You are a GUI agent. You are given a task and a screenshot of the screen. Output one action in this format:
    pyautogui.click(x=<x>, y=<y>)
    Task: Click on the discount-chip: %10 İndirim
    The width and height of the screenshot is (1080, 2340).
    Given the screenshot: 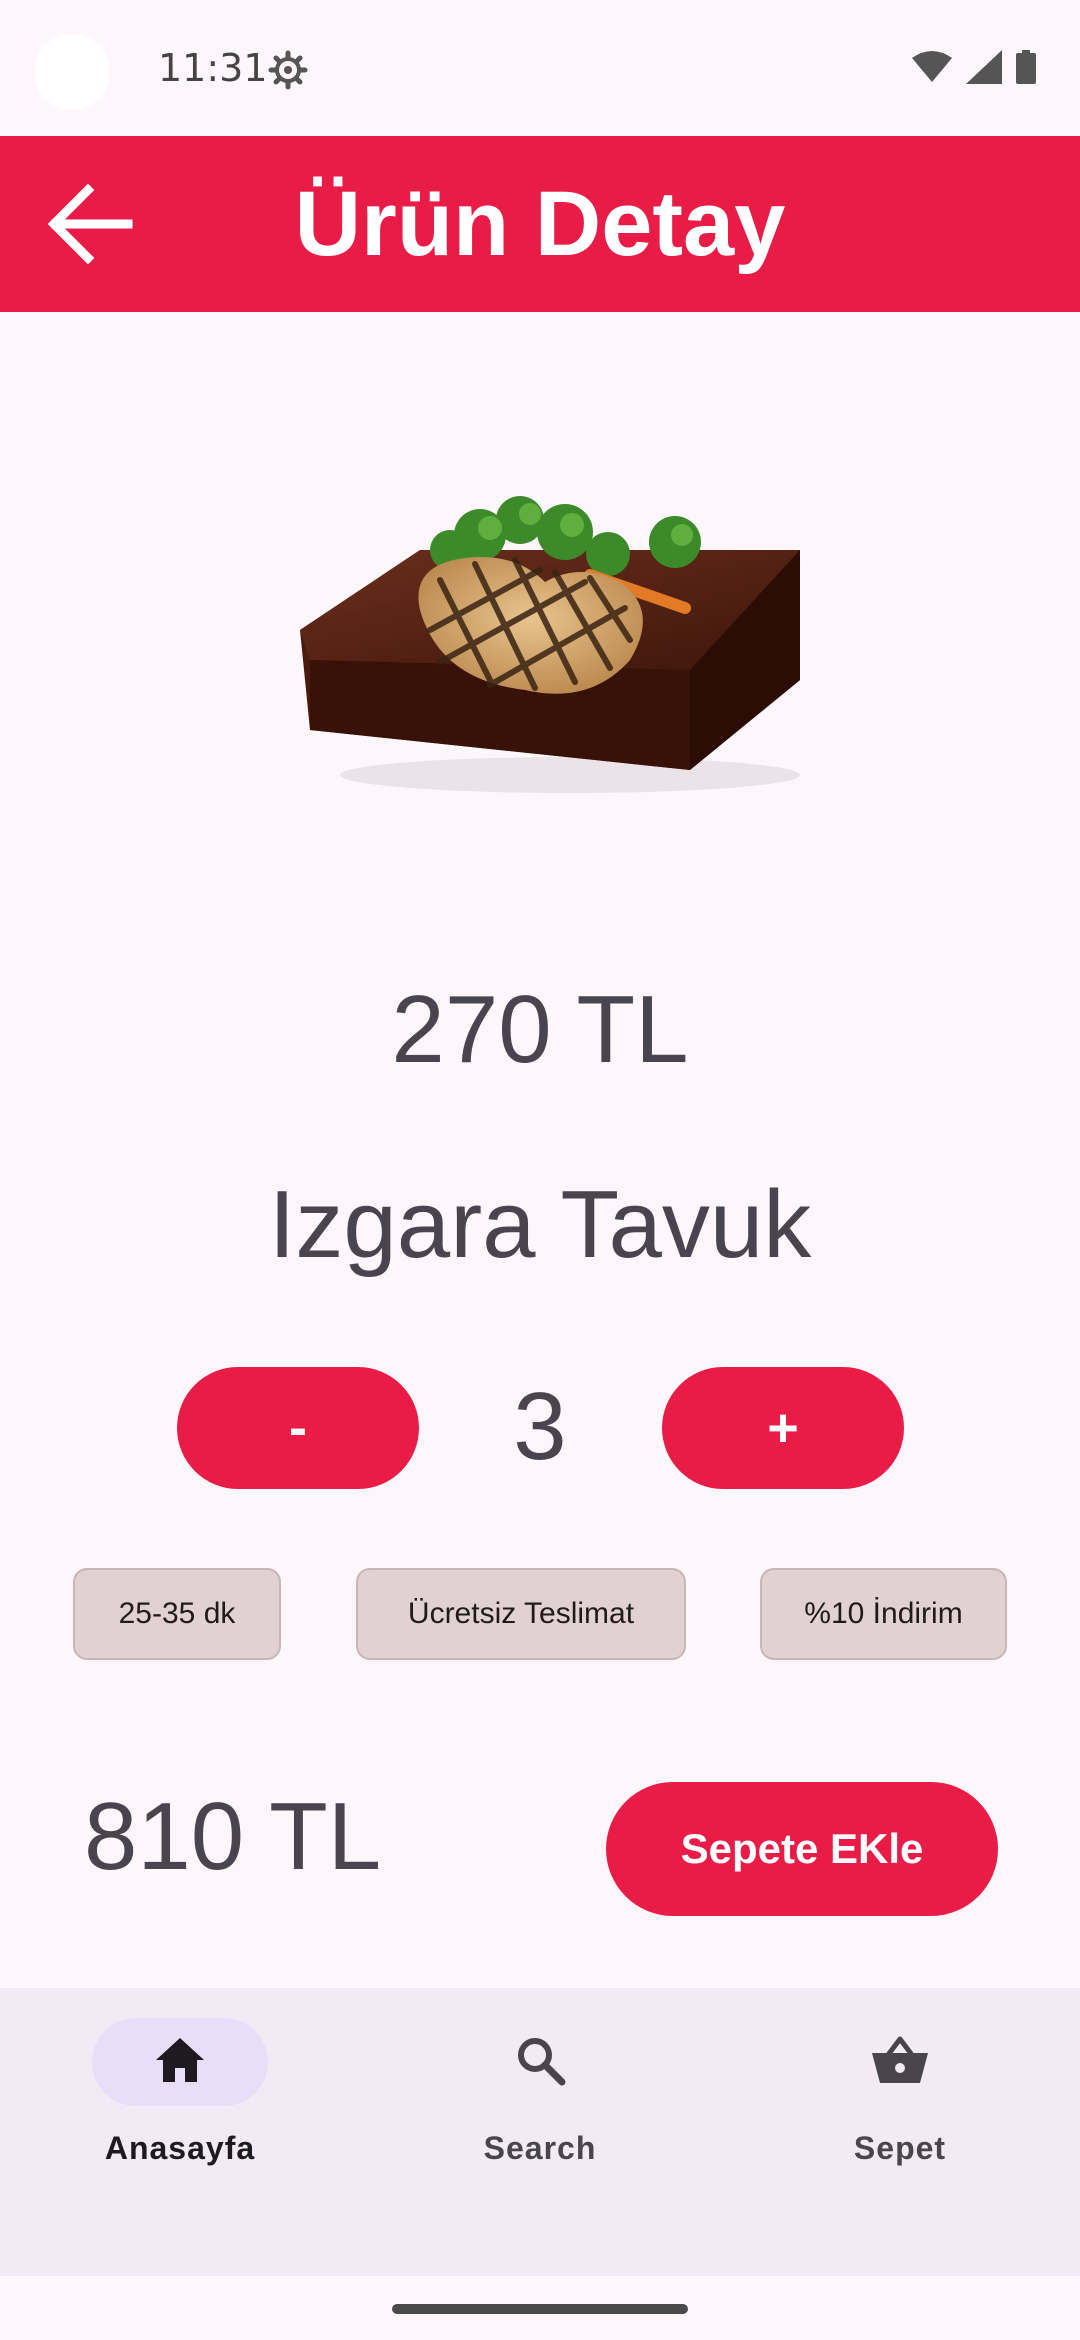 What is the action you would take?
    pyautogui.click(x=883, y=1614)
    